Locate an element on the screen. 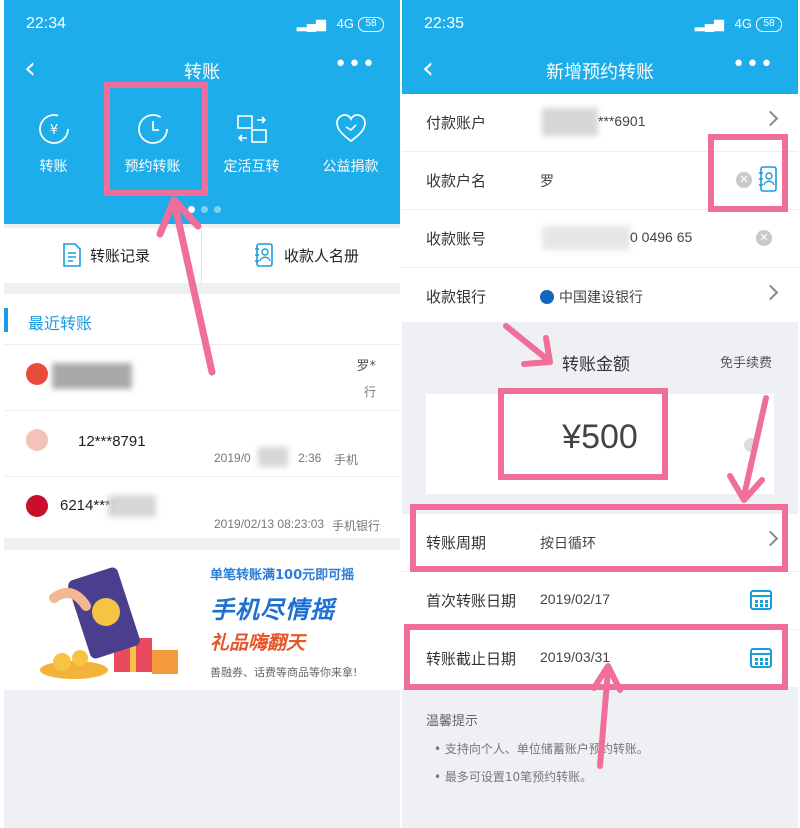 Image resolution: width=800 pixels, height=828 pixels. bank-name: 中国建设银行 is located at coordinates (601, 297).